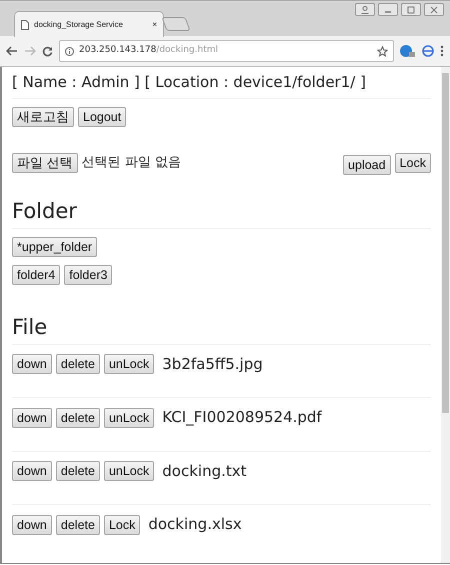  I want to click on upload-button: upload, so click(367, 164).